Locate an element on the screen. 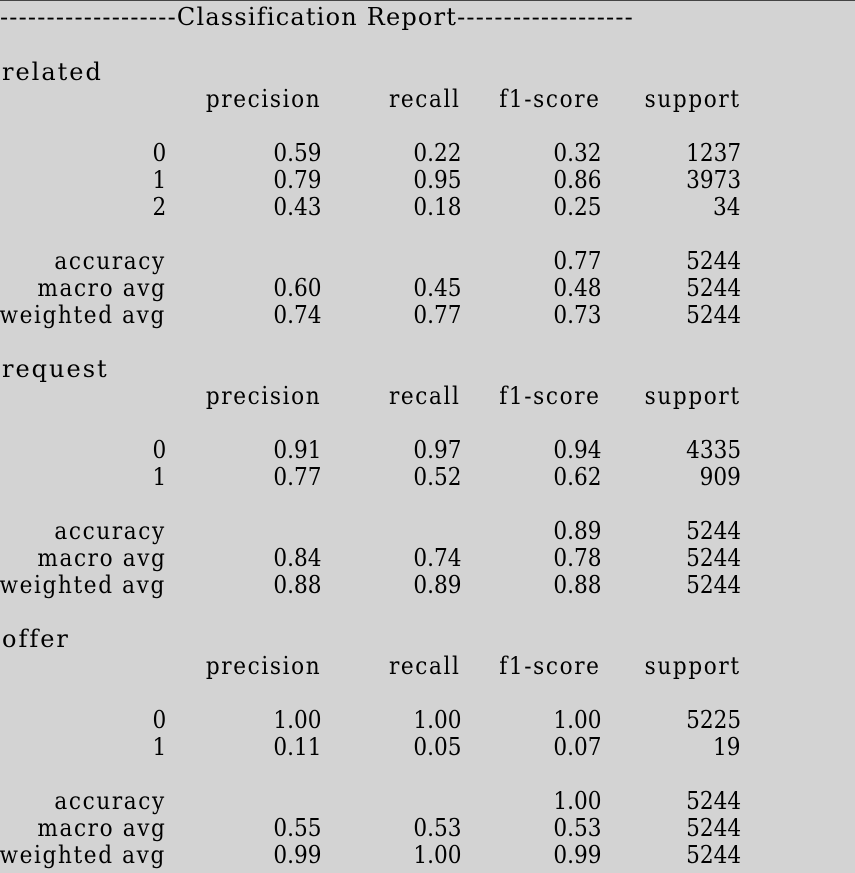  class-label: 2 is located at coordinates (159, 207).